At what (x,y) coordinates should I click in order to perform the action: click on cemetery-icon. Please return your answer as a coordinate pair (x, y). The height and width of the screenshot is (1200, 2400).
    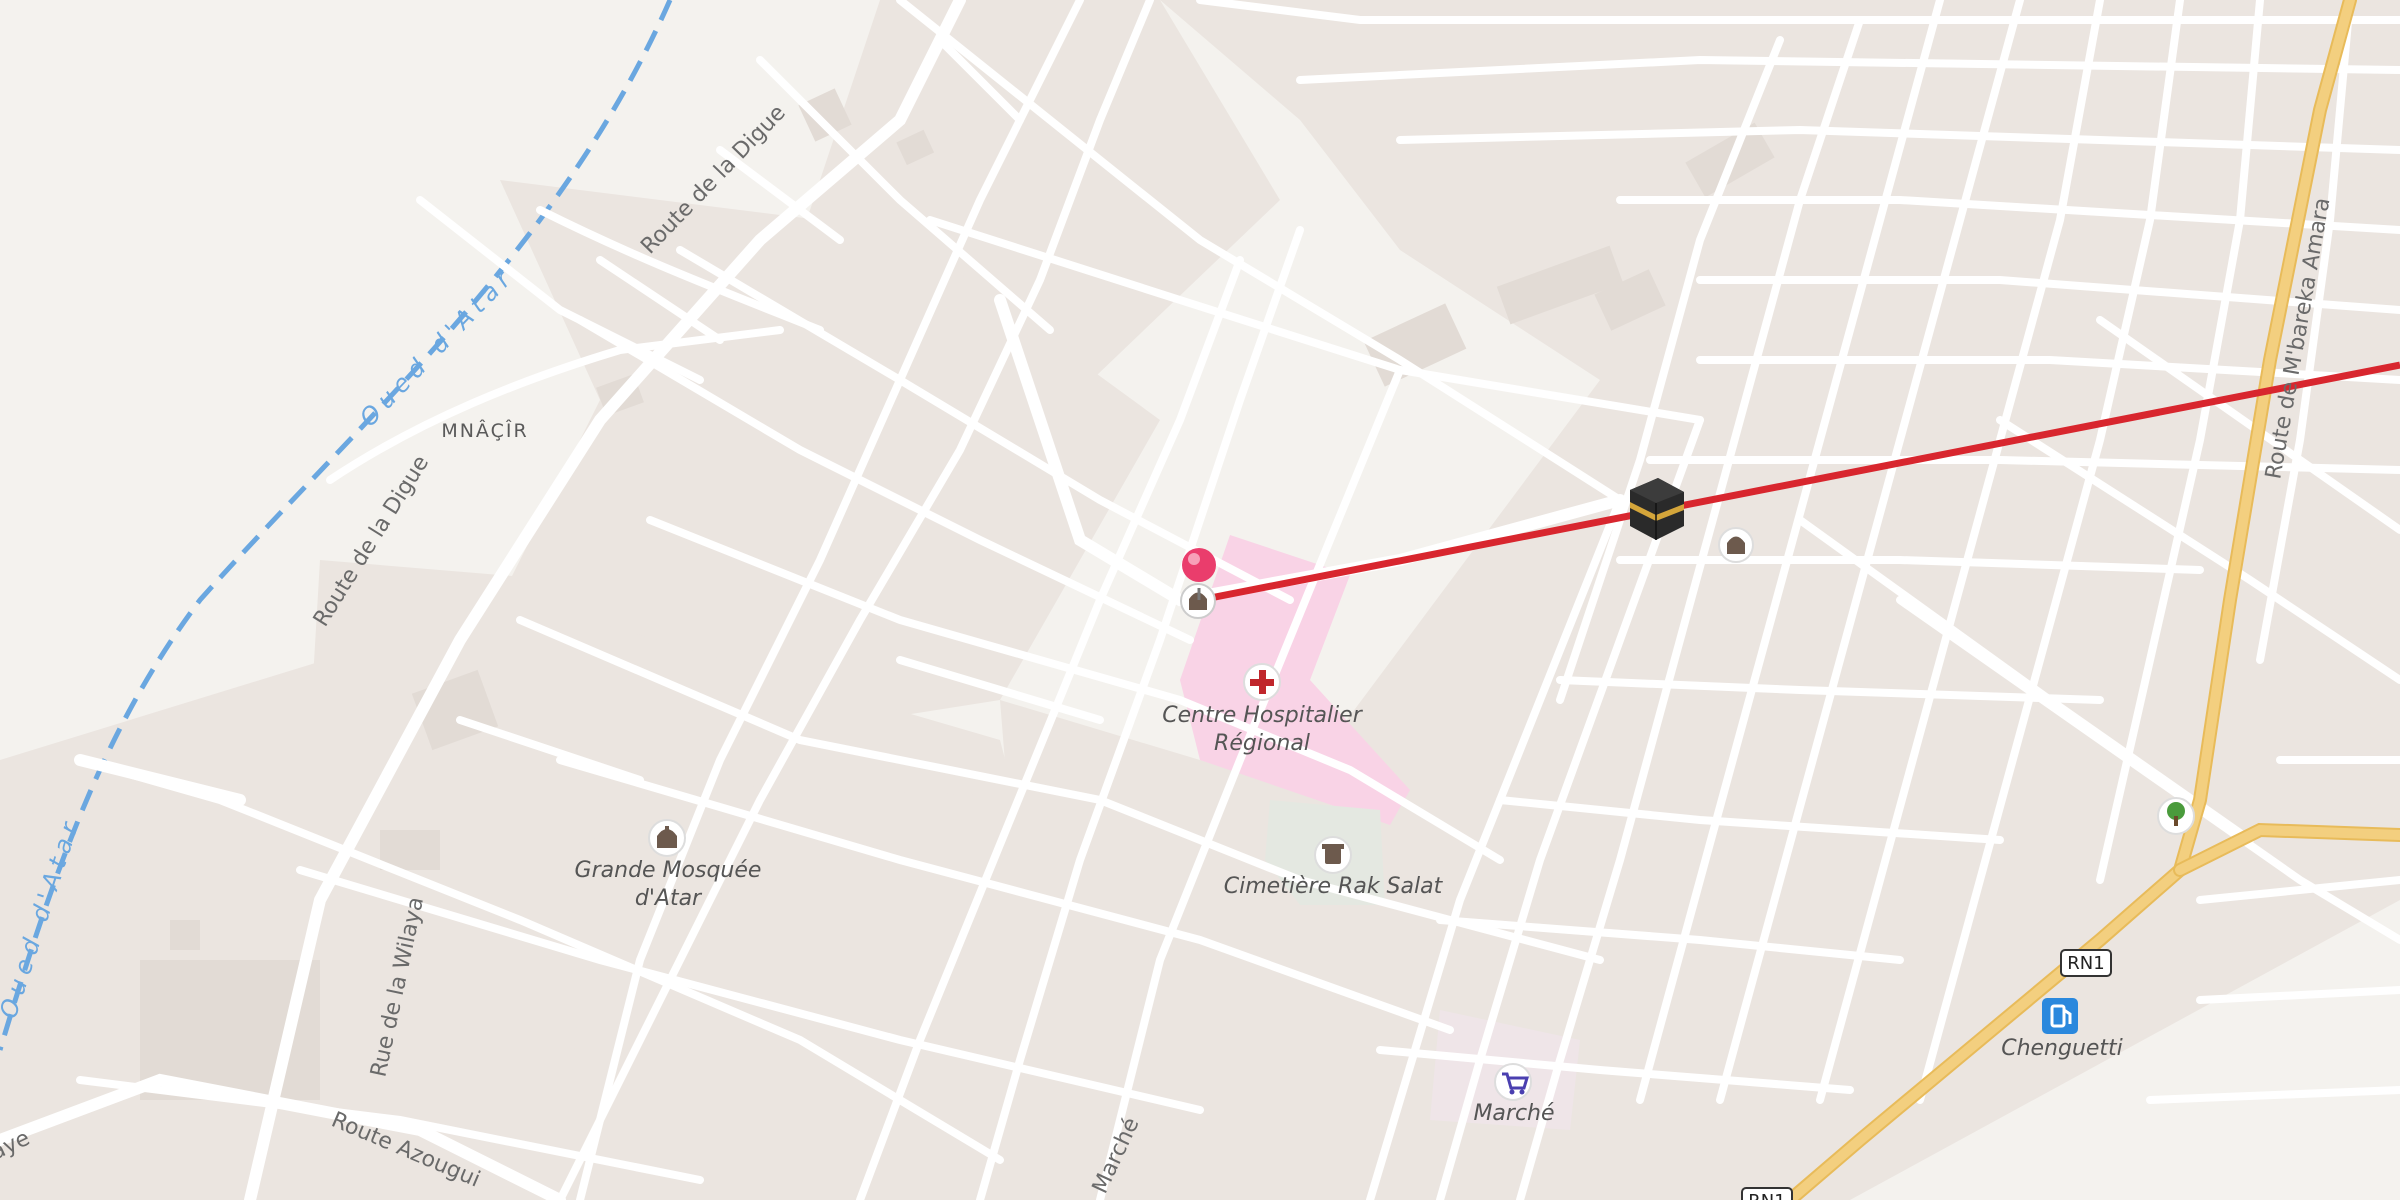
    Looking at the image, I should click on (1333, 854).